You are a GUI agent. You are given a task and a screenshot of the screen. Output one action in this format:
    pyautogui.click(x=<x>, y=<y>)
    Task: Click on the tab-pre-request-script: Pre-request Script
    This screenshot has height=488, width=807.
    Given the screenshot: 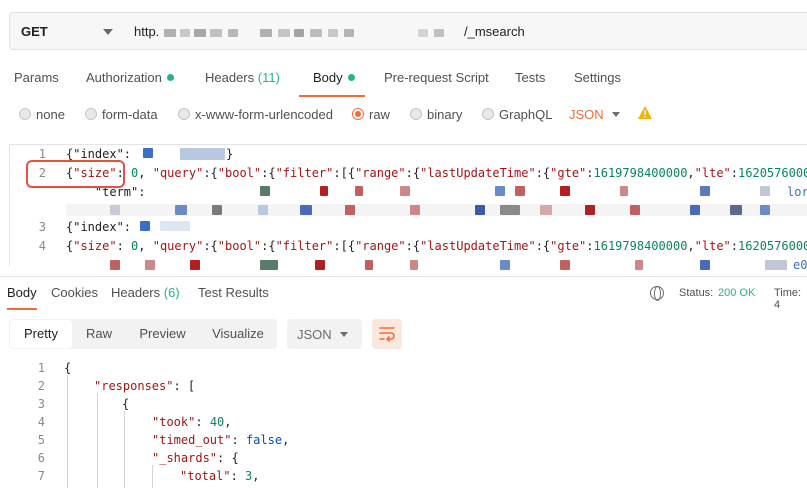 What is the action you would take?
    pyautogui.click(x=436, y=77)
    